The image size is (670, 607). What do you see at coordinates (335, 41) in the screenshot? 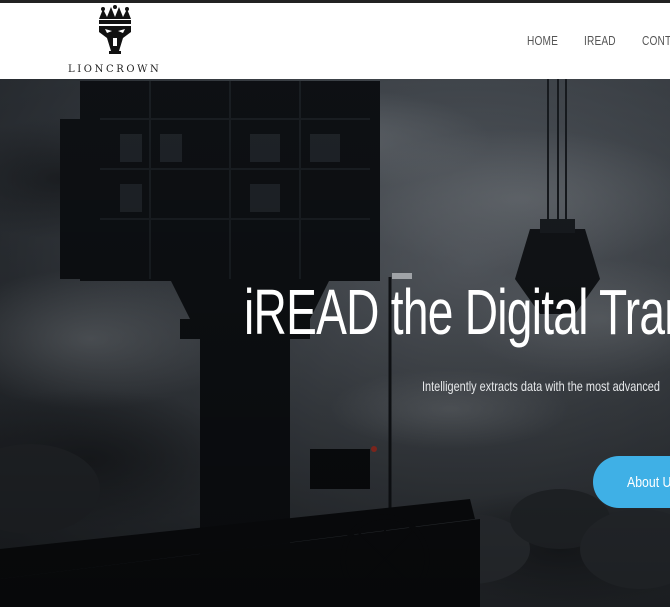
I see `site-header: LIONCROWN HOME IREAD CONTACT` at bounding box center [335, 41].